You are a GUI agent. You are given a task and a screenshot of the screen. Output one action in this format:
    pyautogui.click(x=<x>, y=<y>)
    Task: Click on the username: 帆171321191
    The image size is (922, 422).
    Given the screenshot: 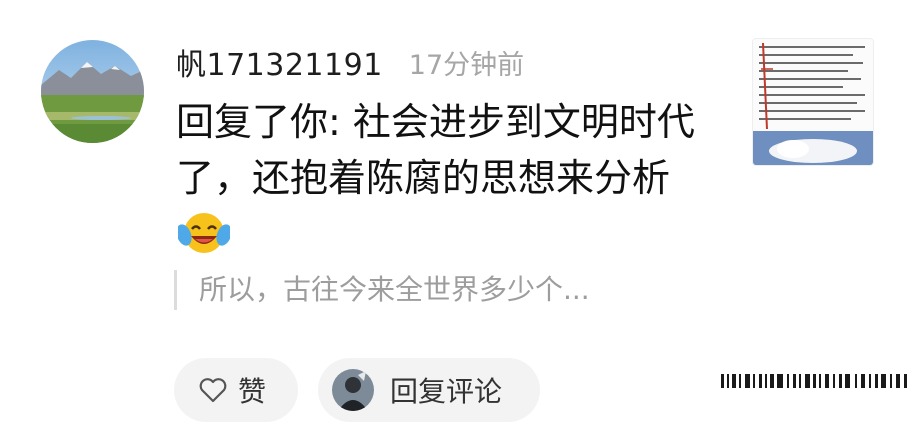 What is the action you would take?
    pyautogui.click(x=279, y=62)
    